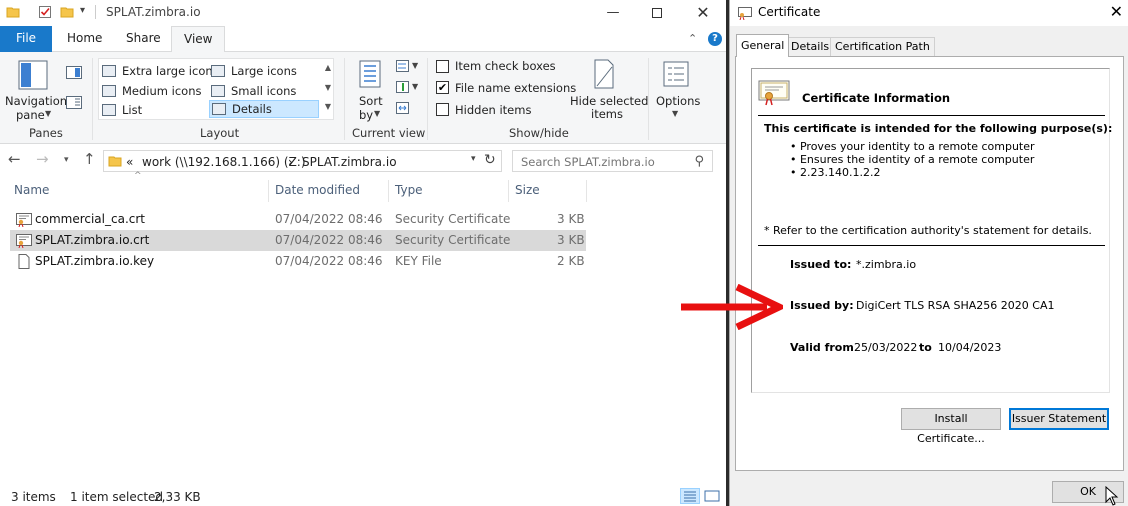 This screenshot has width=1128, height=506. I want to click on certificate-file-icon, so click(24, 241).